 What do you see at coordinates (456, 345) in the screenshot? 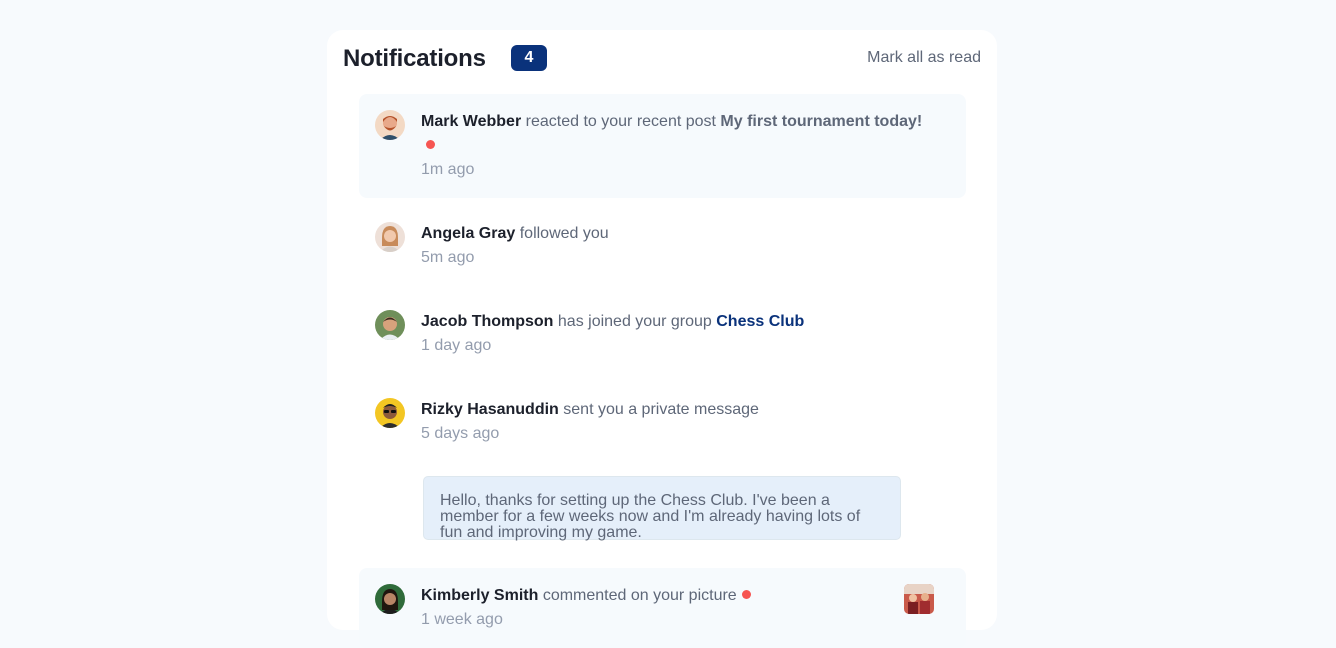
I see `notification-time: 1 day ago` at bounding box center [456, 345].